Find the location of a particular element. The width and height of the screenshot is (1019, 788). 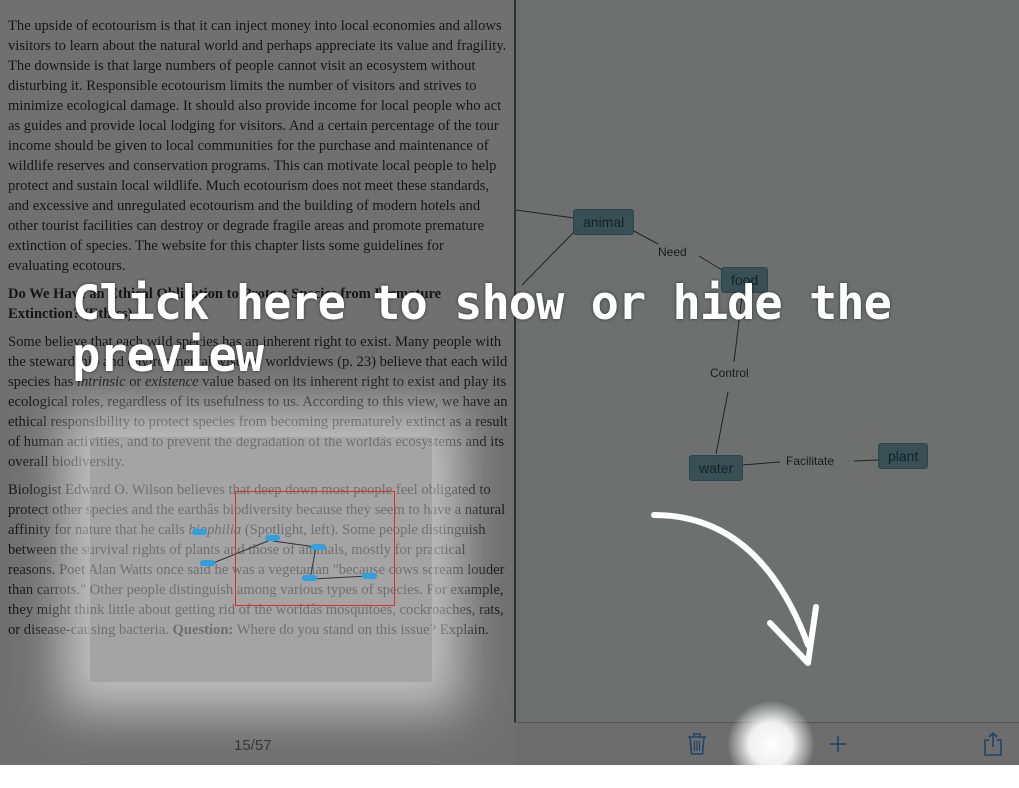

tutorial-arrow-icon is located at coordinates (735, 589).